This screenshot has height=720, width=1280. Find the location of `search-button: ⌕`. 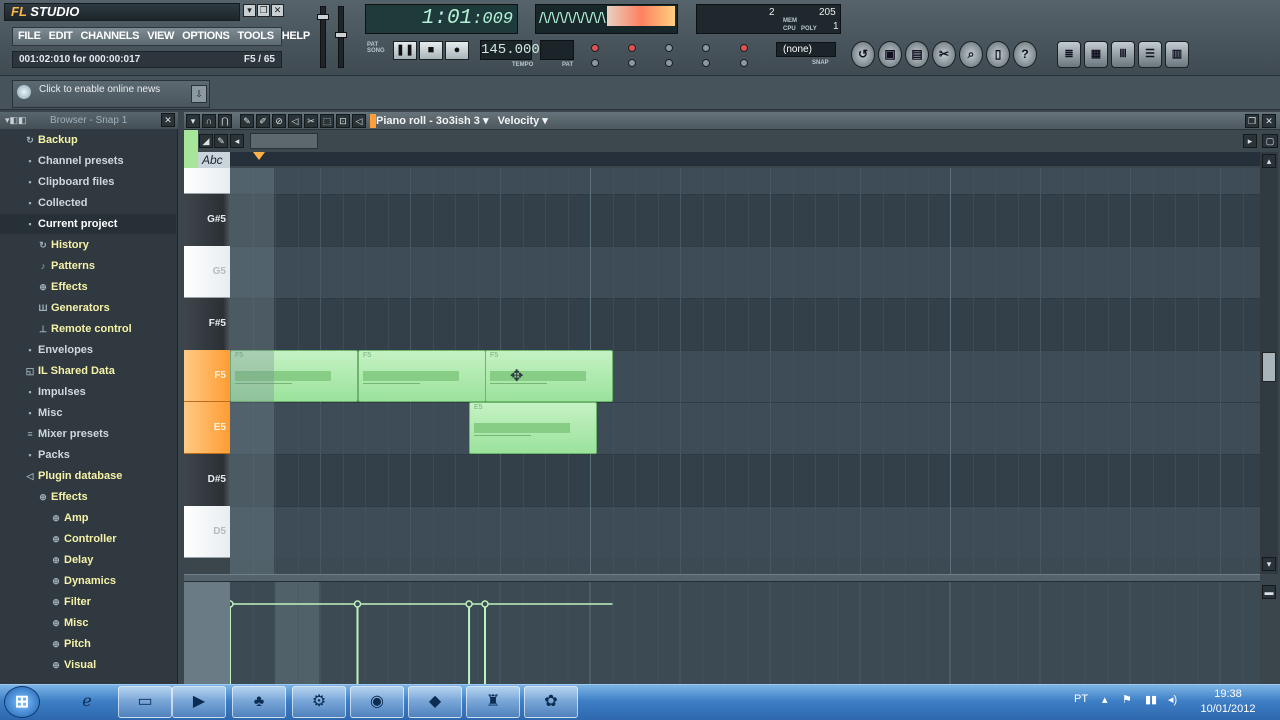

search-button: ⌕ is located at coordinates (971, 54).